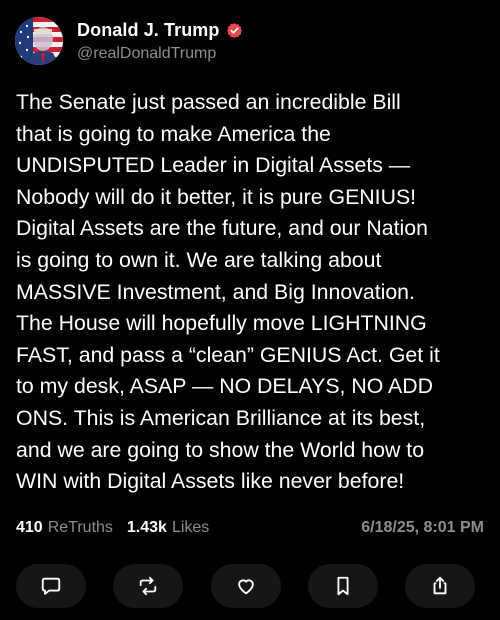 This screenshot has width=500, height=620. Describe the element at coordinates (190, 528) in the screenshot. I see `likes-label: Likes` at that location.